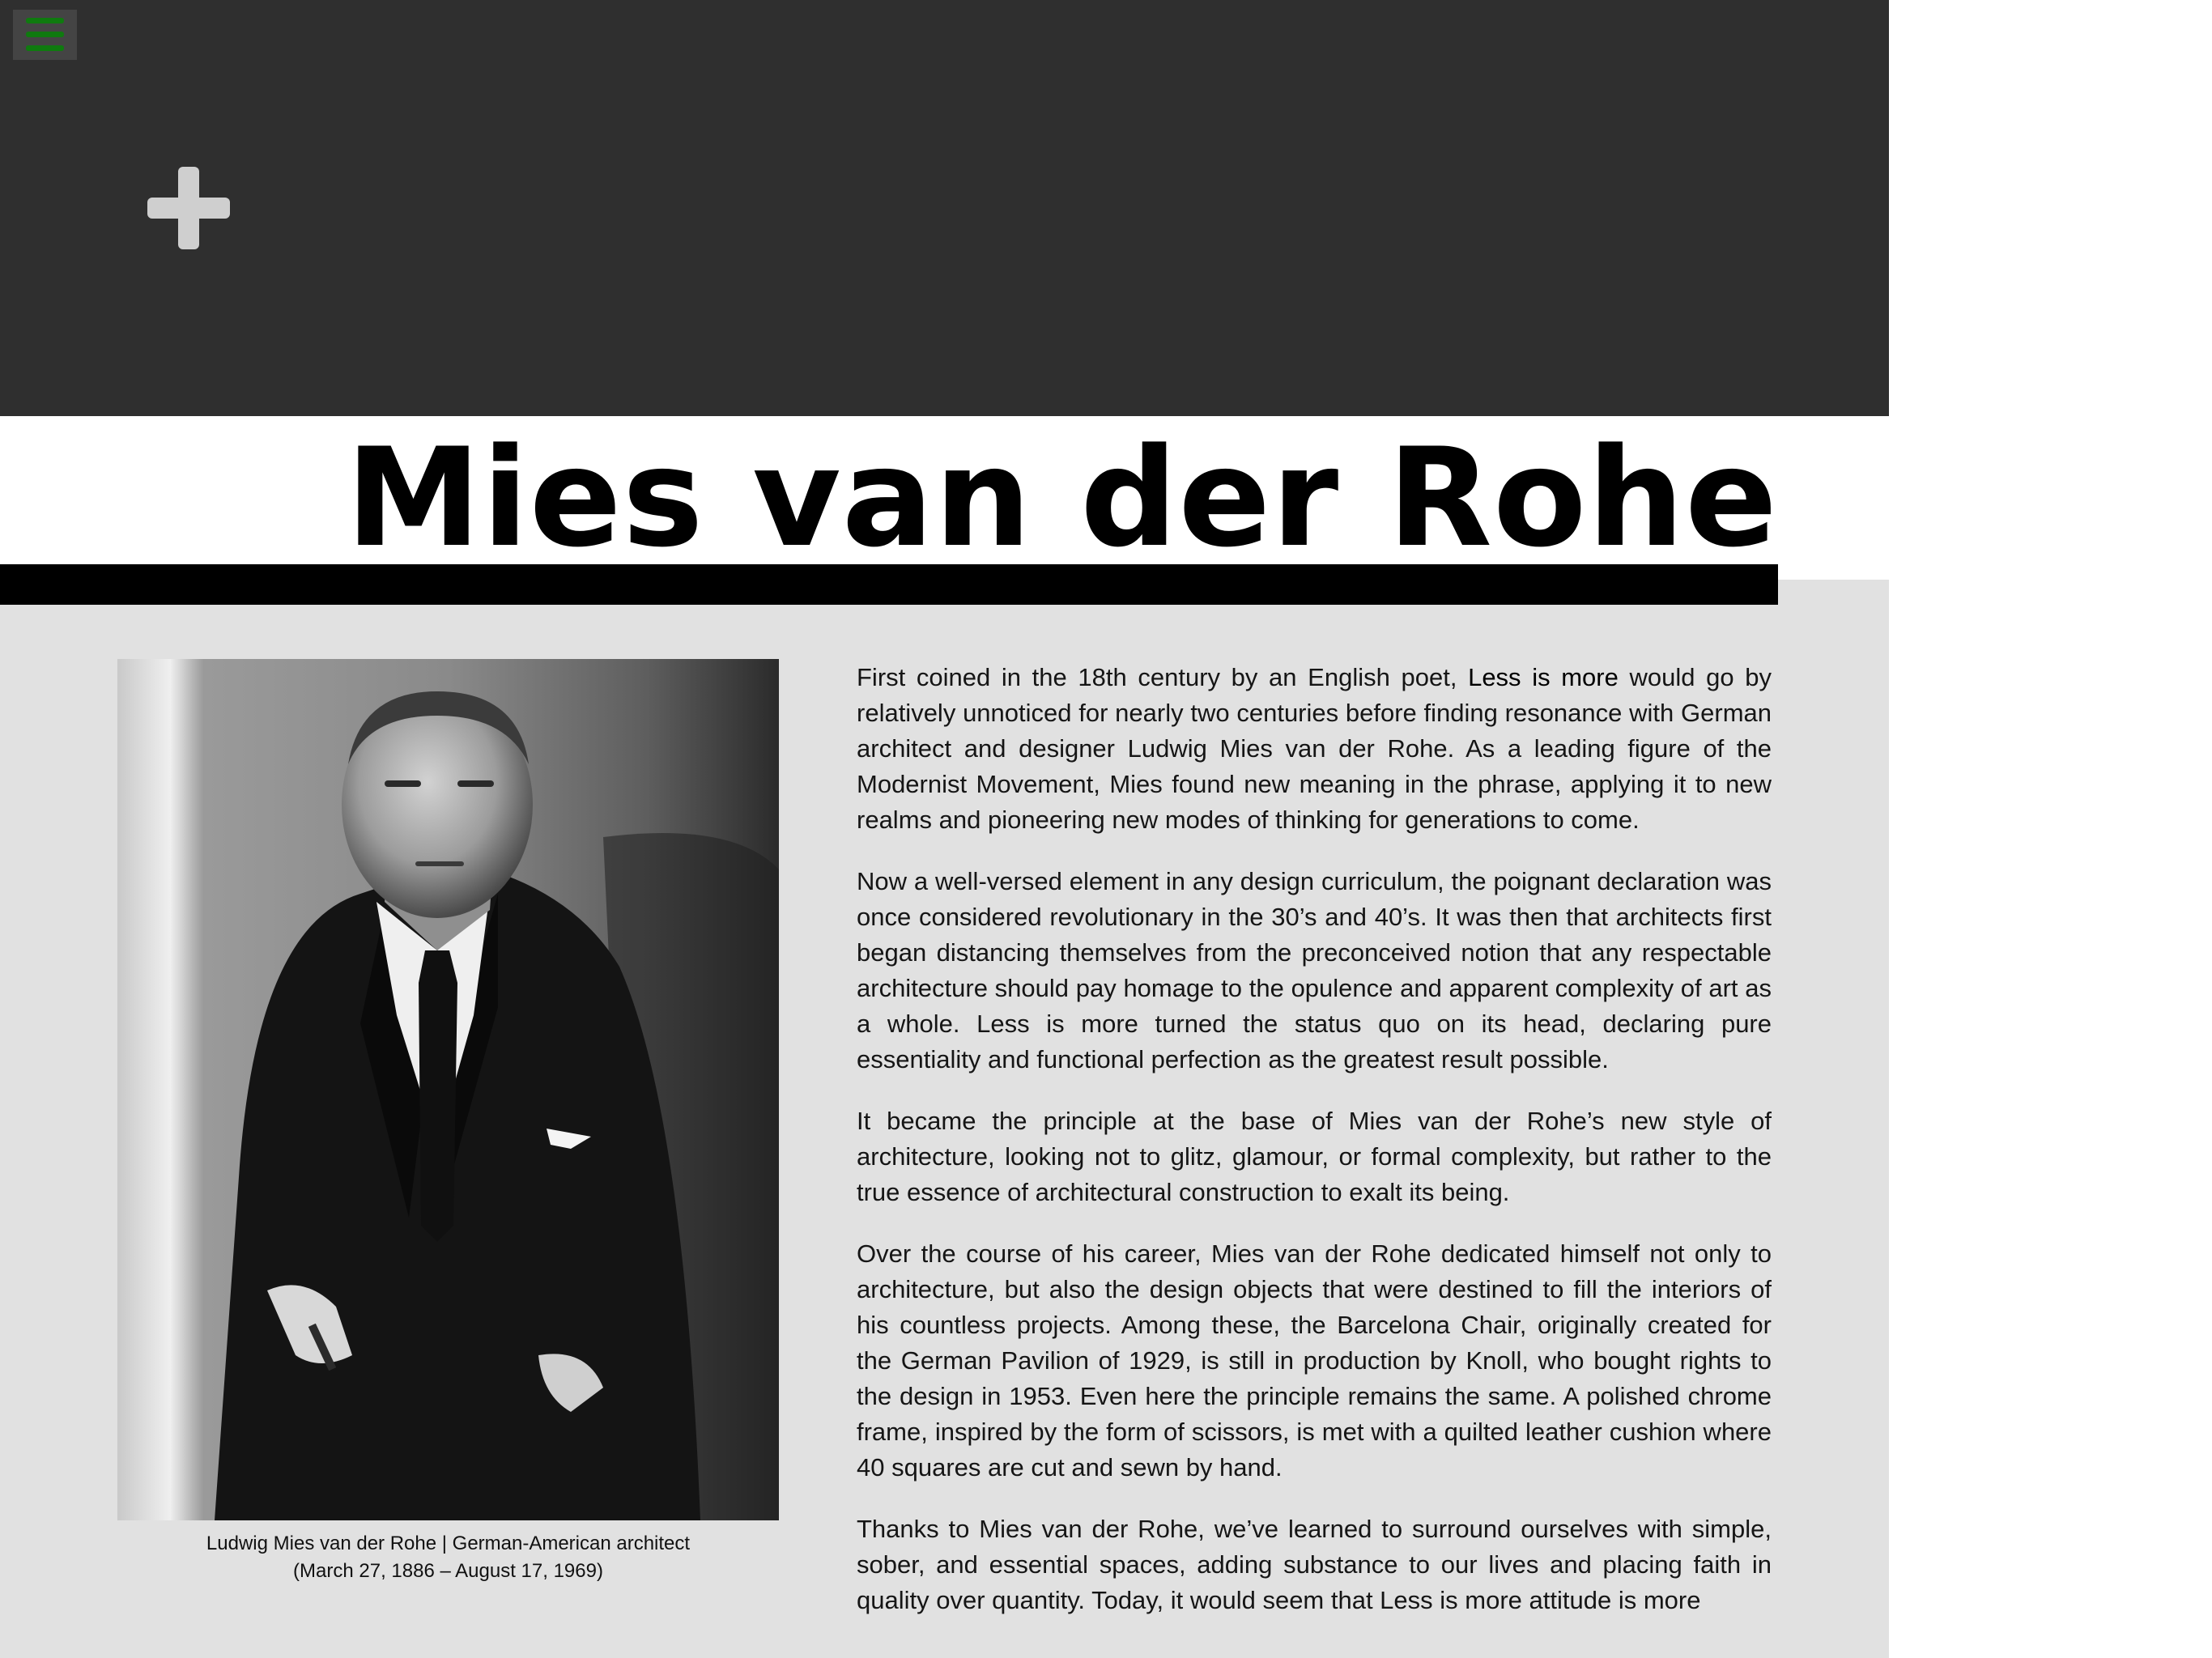 The image size is (2212, 1658). I want to click on caption-dates: (March 27, 1886 – August 17, 1969), so click(448, 1571).